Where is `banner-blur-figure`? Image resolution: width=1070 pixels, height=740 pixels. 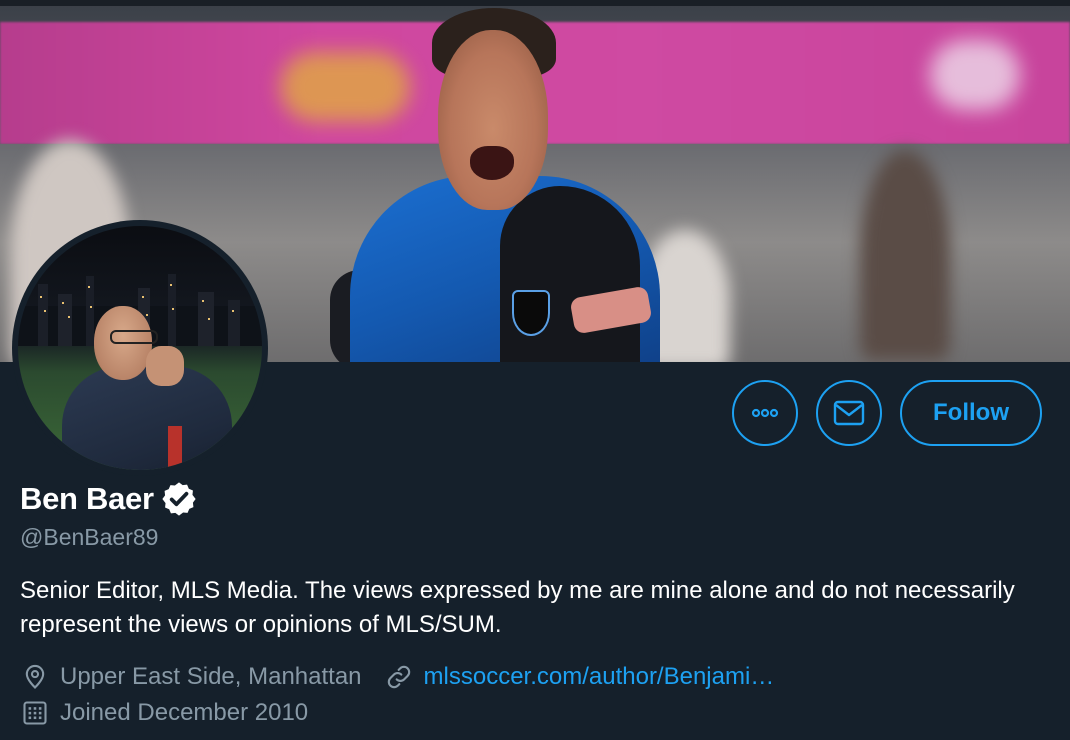 banner-blur-figure is located at coordinates (905, 255).